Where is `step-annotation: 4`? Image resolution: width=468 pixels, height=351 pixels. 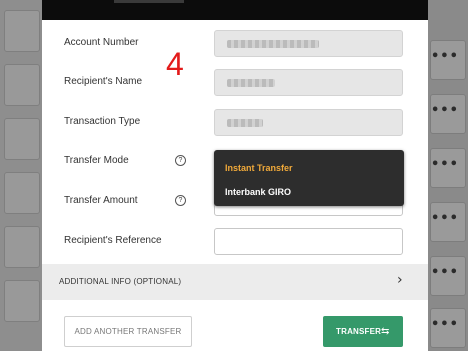
step-annotation: 4 is located at coordinates (175, 64).